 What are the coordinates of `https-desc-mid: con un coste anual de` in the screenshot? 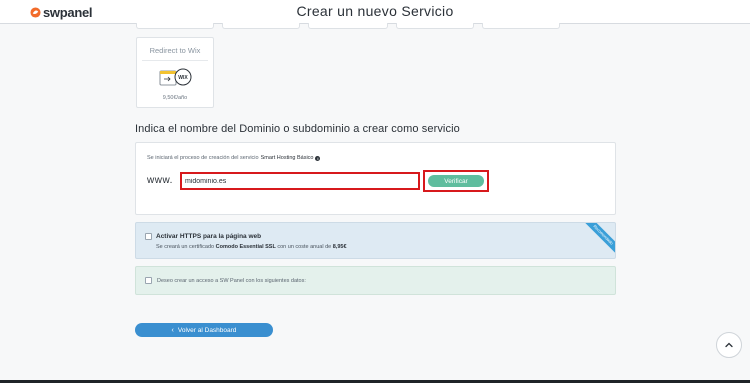 It's located at (304, 247).